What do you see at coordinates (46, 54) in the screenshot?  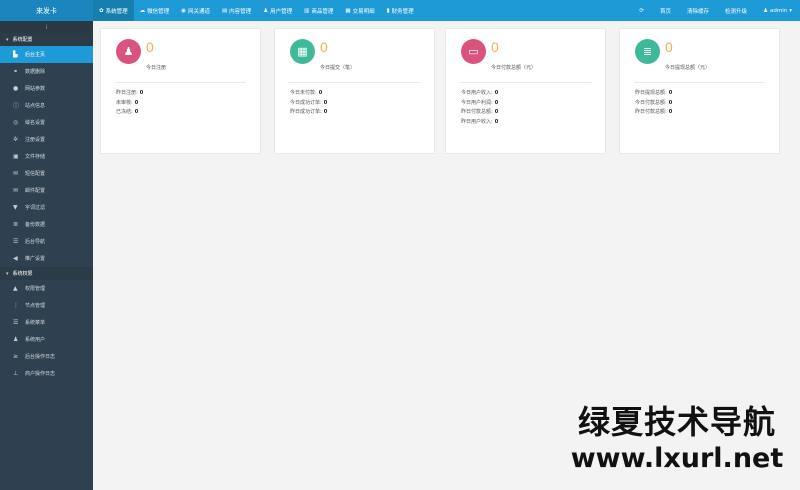 I see `sidebar-item: ▙ 后台主页` at bounding box center [46, 54].